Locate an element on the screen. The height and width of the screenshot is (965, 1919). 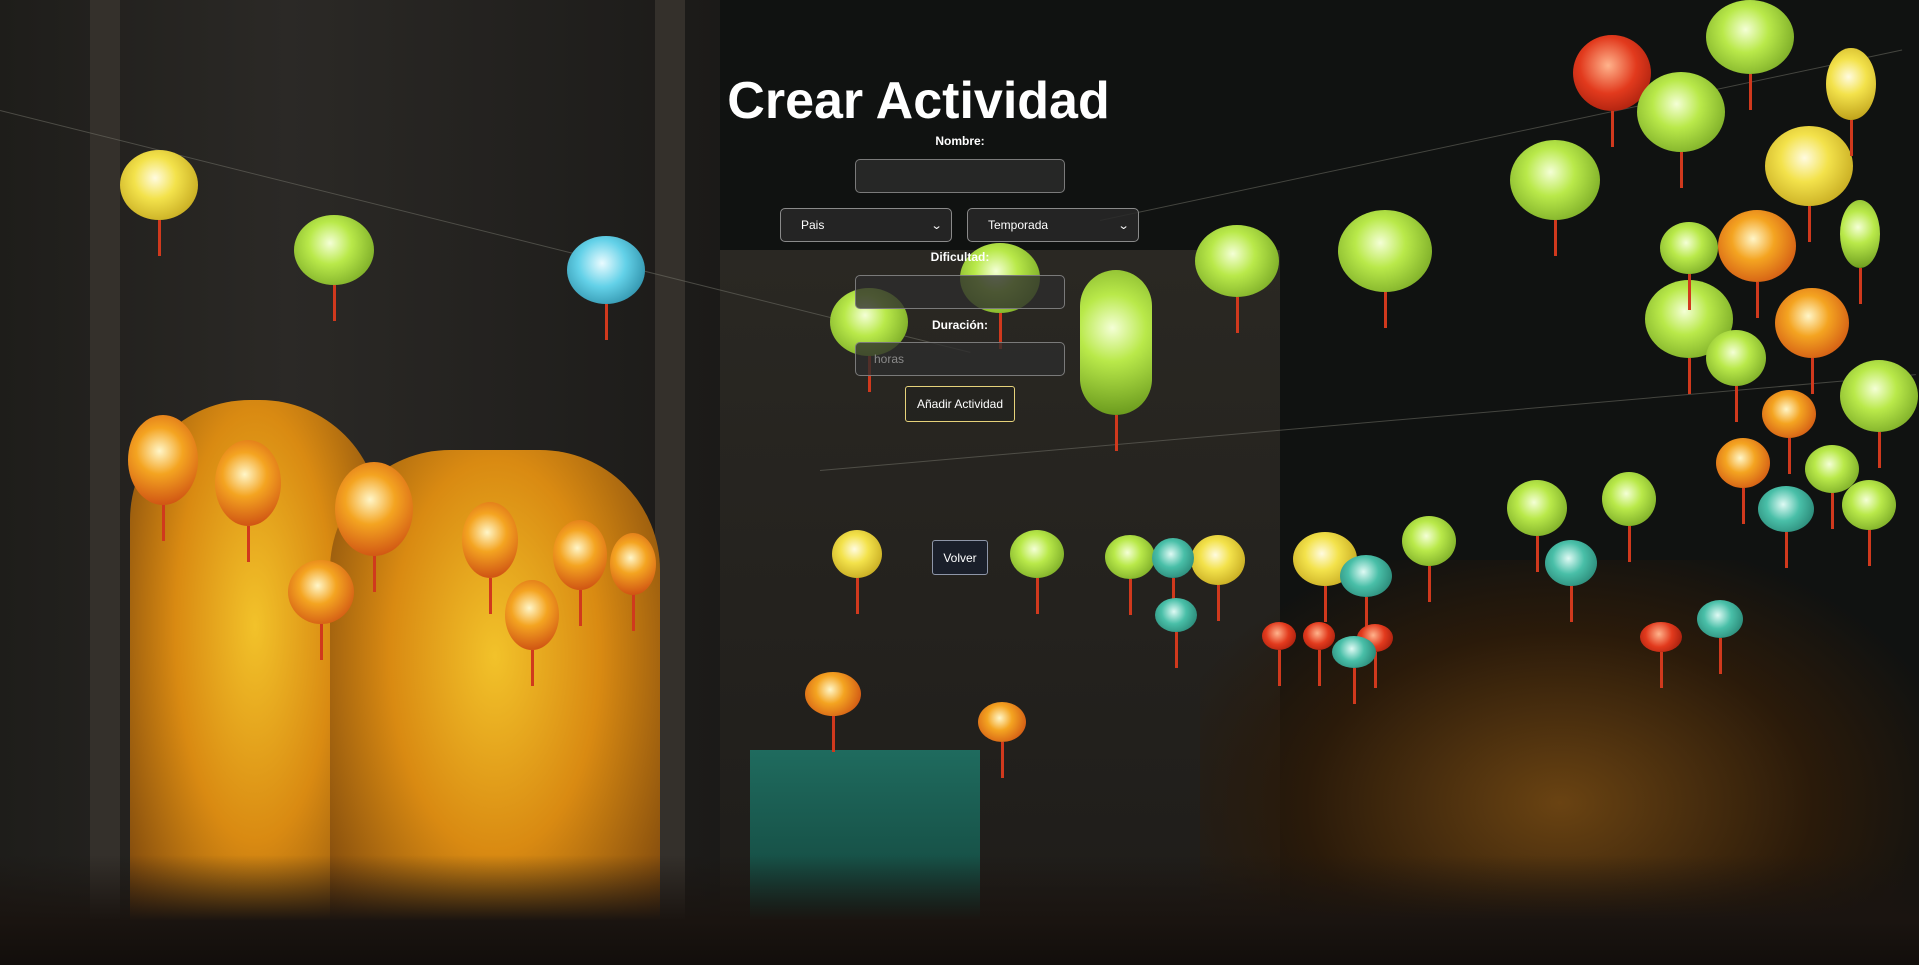
nombre-input is located at coordinates (960, 176).